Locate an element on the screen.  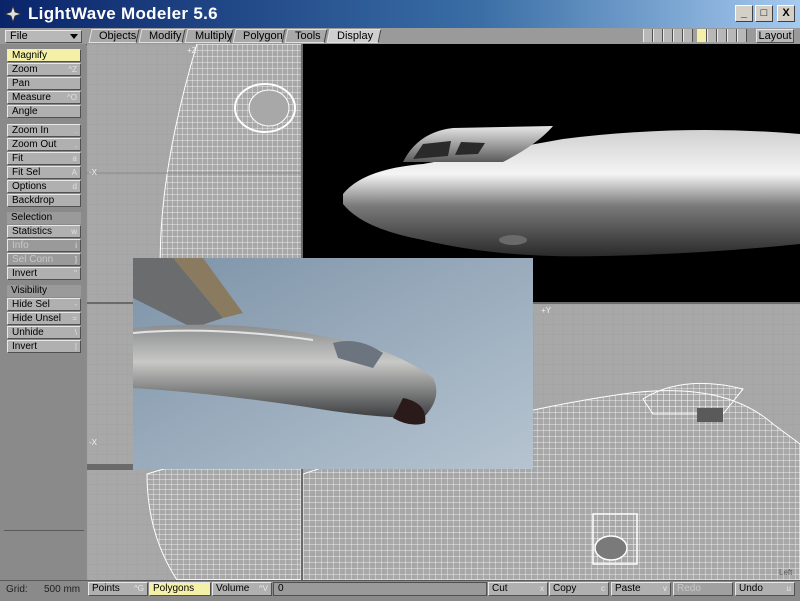
button-label: Cut is located at coordinates (500, 588).